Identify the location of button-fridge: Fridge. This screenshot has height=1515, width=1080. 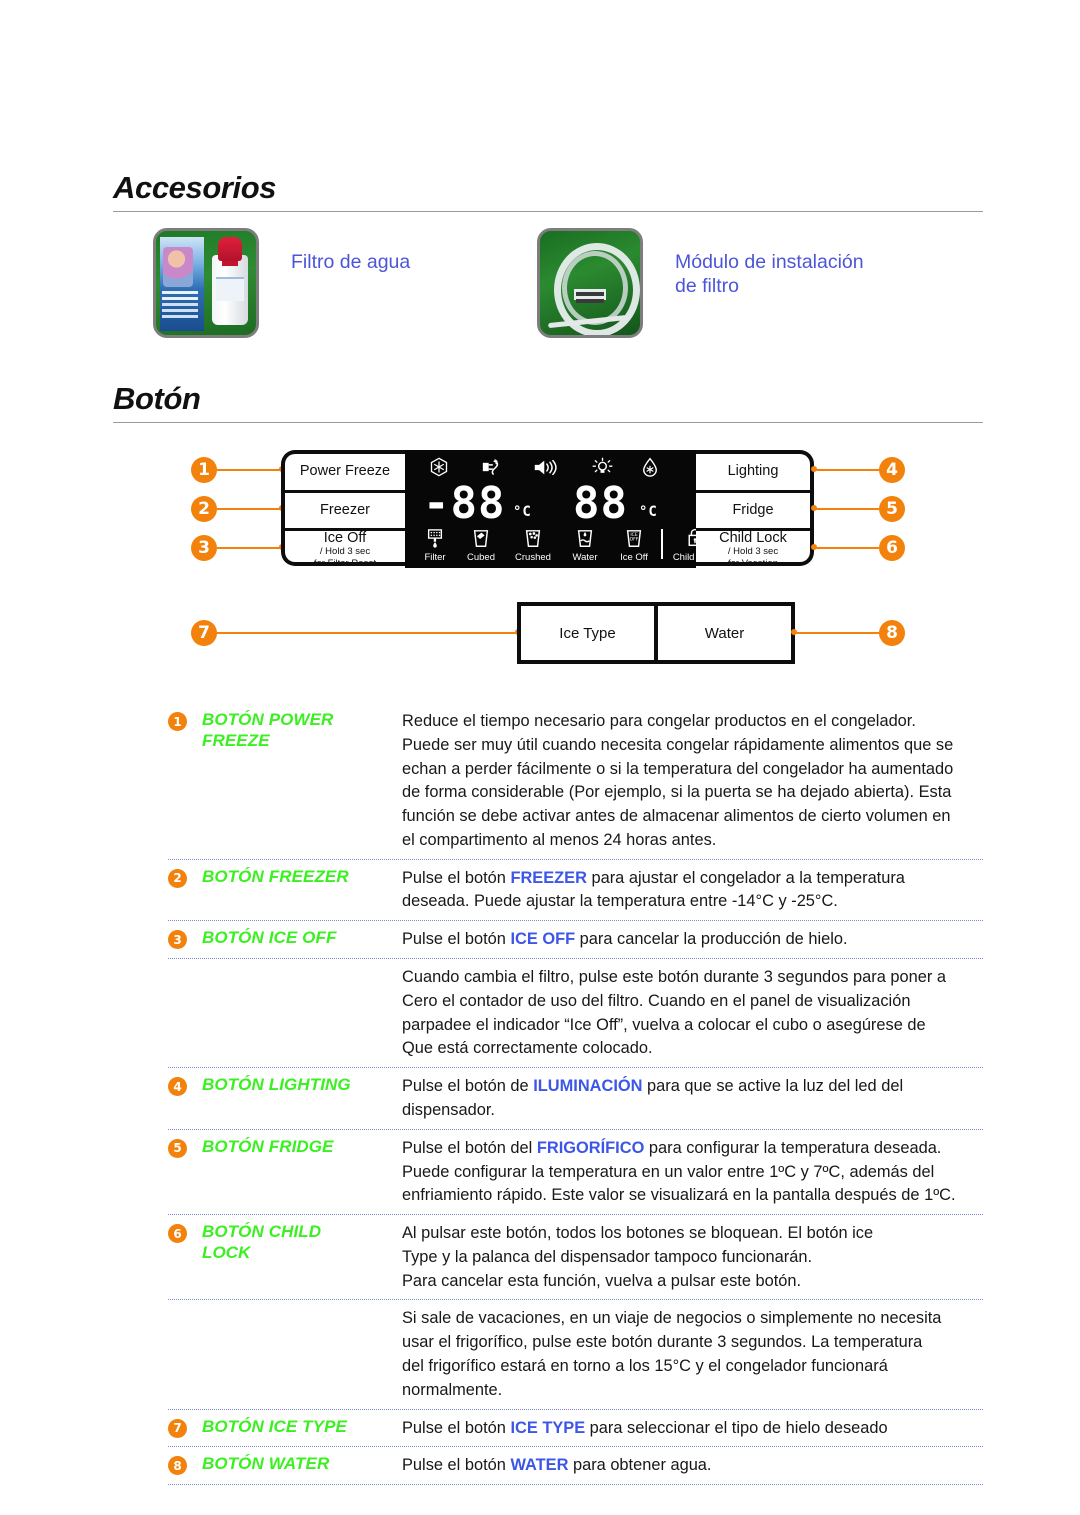
(753, 512).